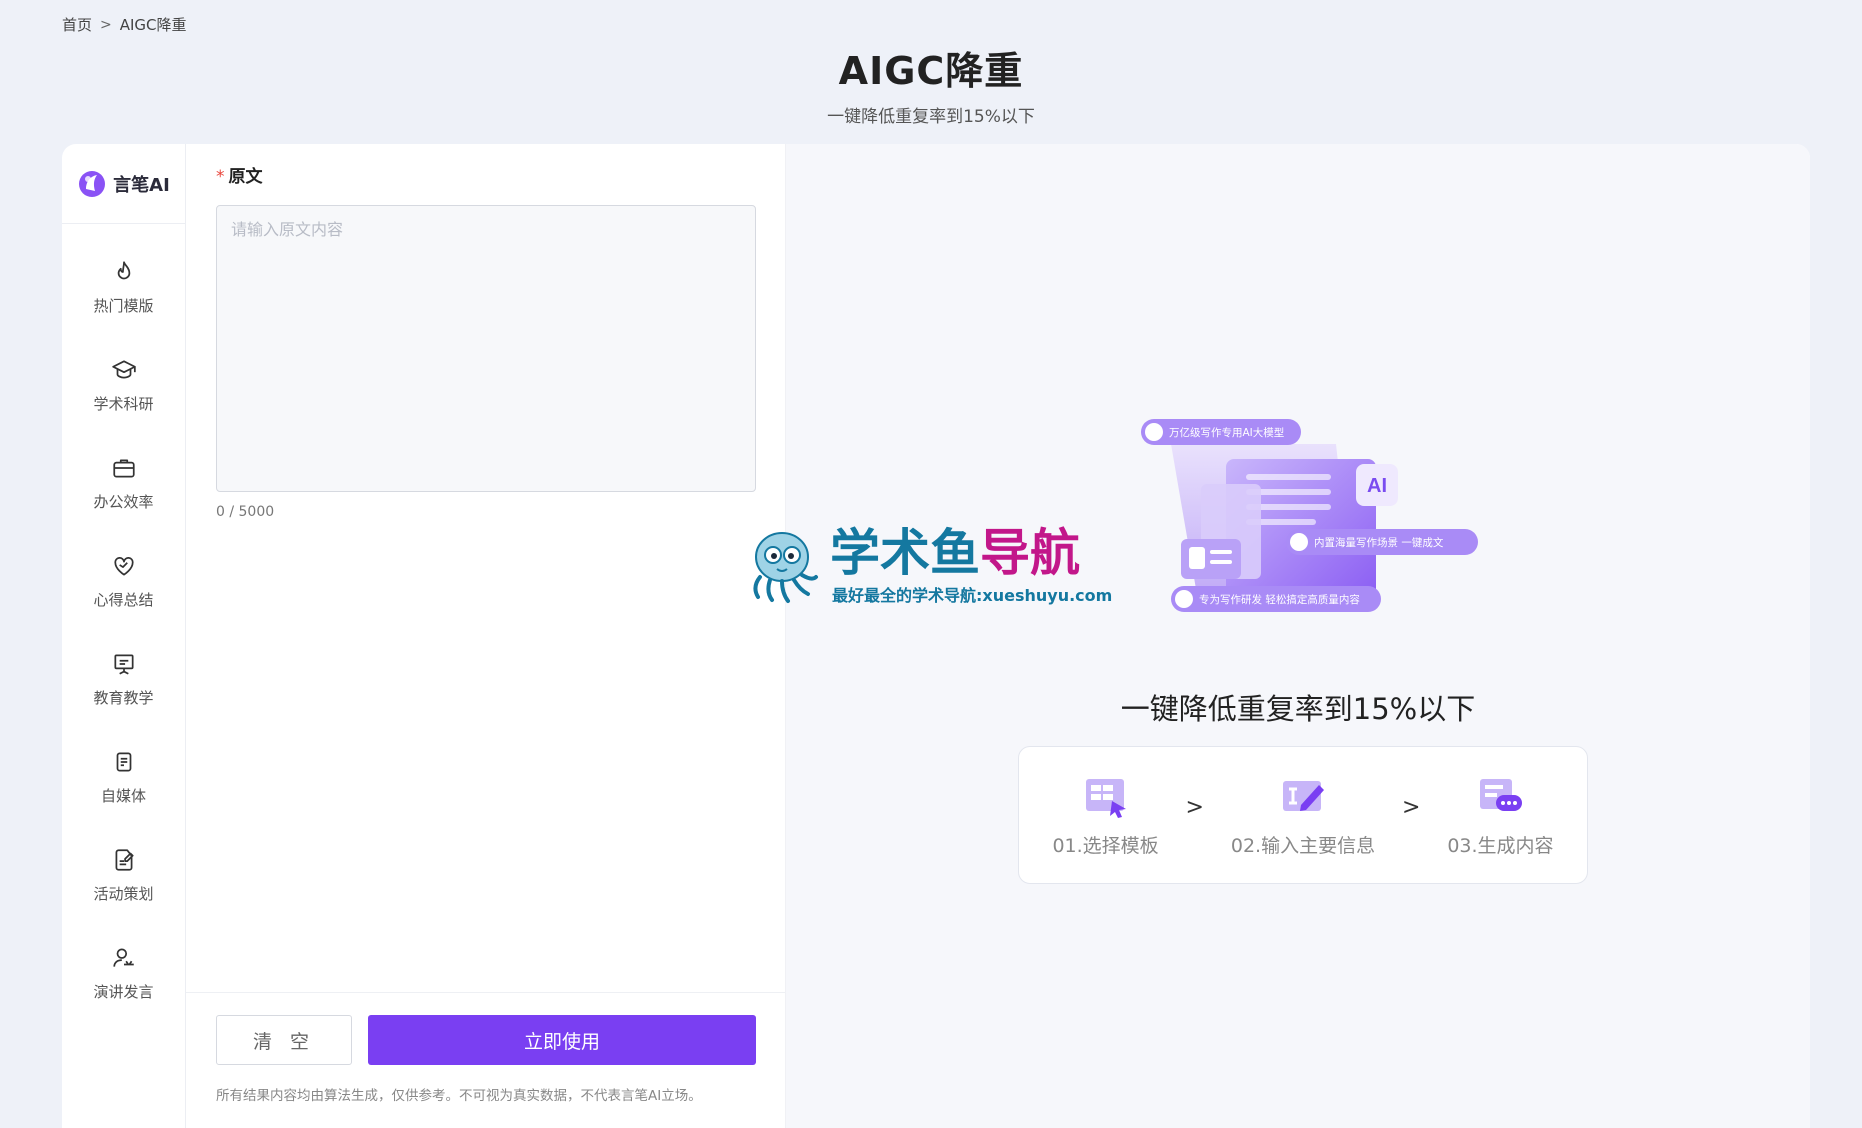 This screenshot has height=1128, width=1862. I want to click on template-grid-icon, so click(1105, 798).